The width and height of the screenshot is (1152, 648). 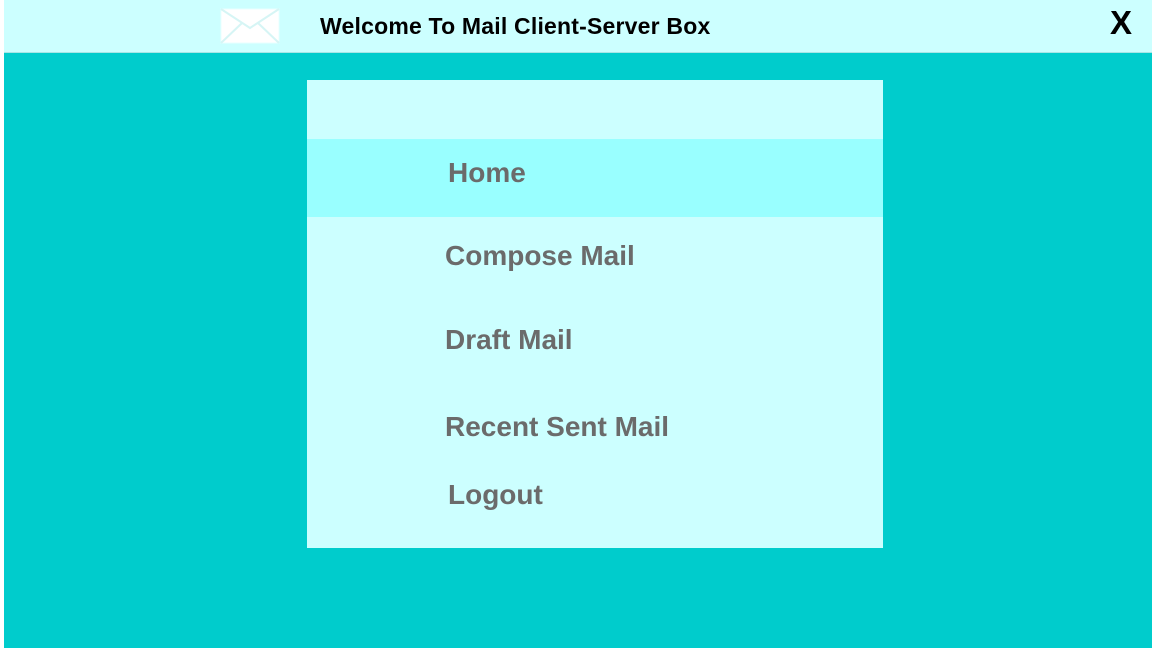 I want to click on close-button: X, so click(x=1121, y=23).